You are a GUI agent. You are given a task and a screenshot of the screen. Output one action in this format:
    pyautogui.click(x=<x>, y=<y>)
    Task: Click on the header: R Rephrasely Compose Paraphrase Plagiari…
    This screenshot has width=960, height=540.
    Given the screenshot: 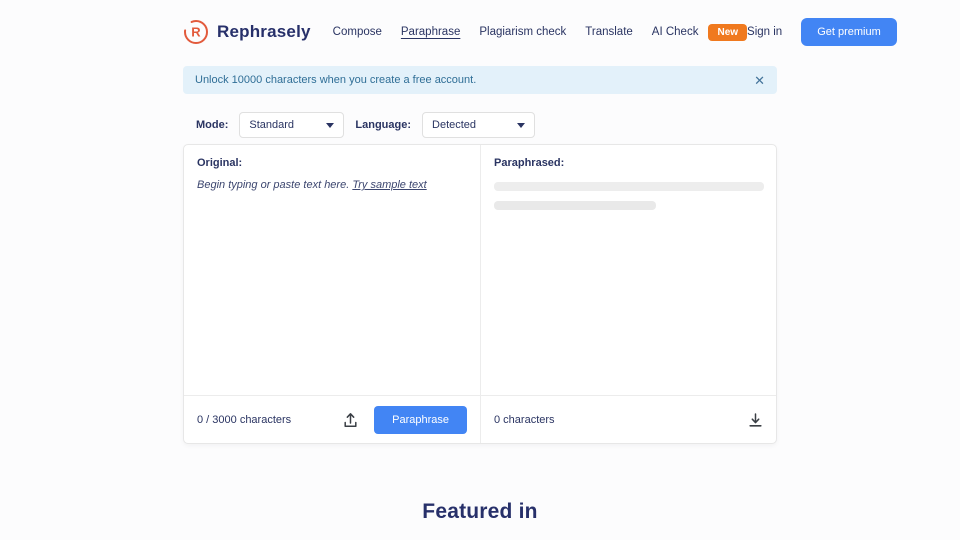 What is the action you would take?
    pyautogui.click(x=540, y=32)
    